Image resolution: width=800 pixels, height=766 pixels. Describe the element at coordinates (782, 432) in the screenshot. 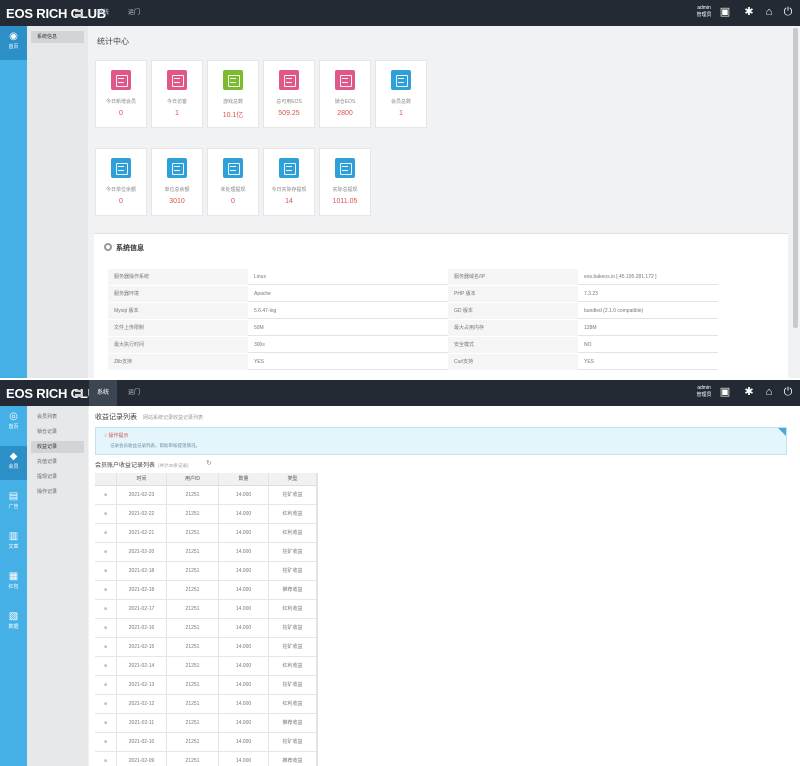

I see `collapse-corner-icon` at that location.